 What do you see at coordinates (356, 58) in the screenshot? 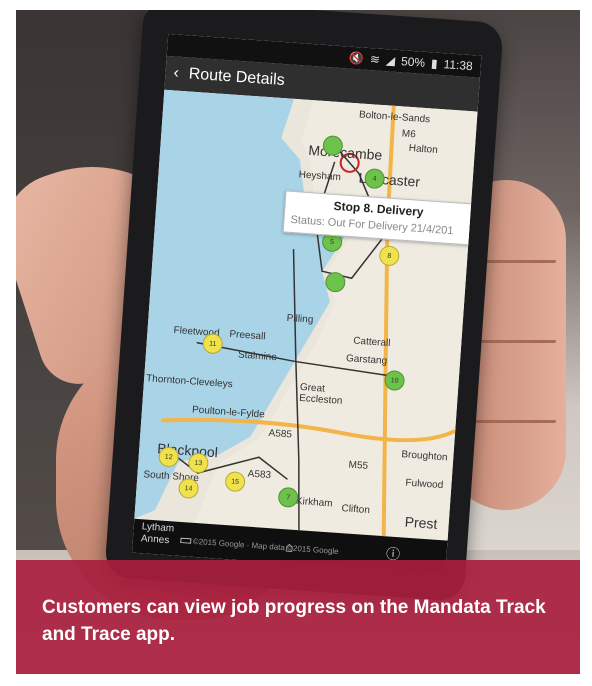
I see `mute-icon: 🔇` at bounding box center [356, 58].